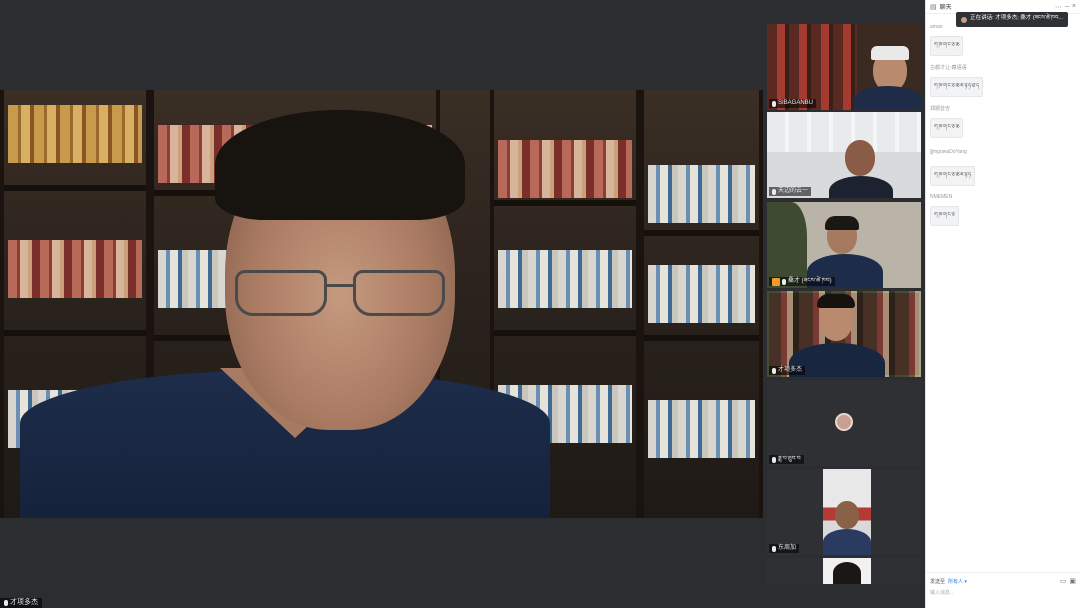  I want to click on participant-tile, so click(844, 571).